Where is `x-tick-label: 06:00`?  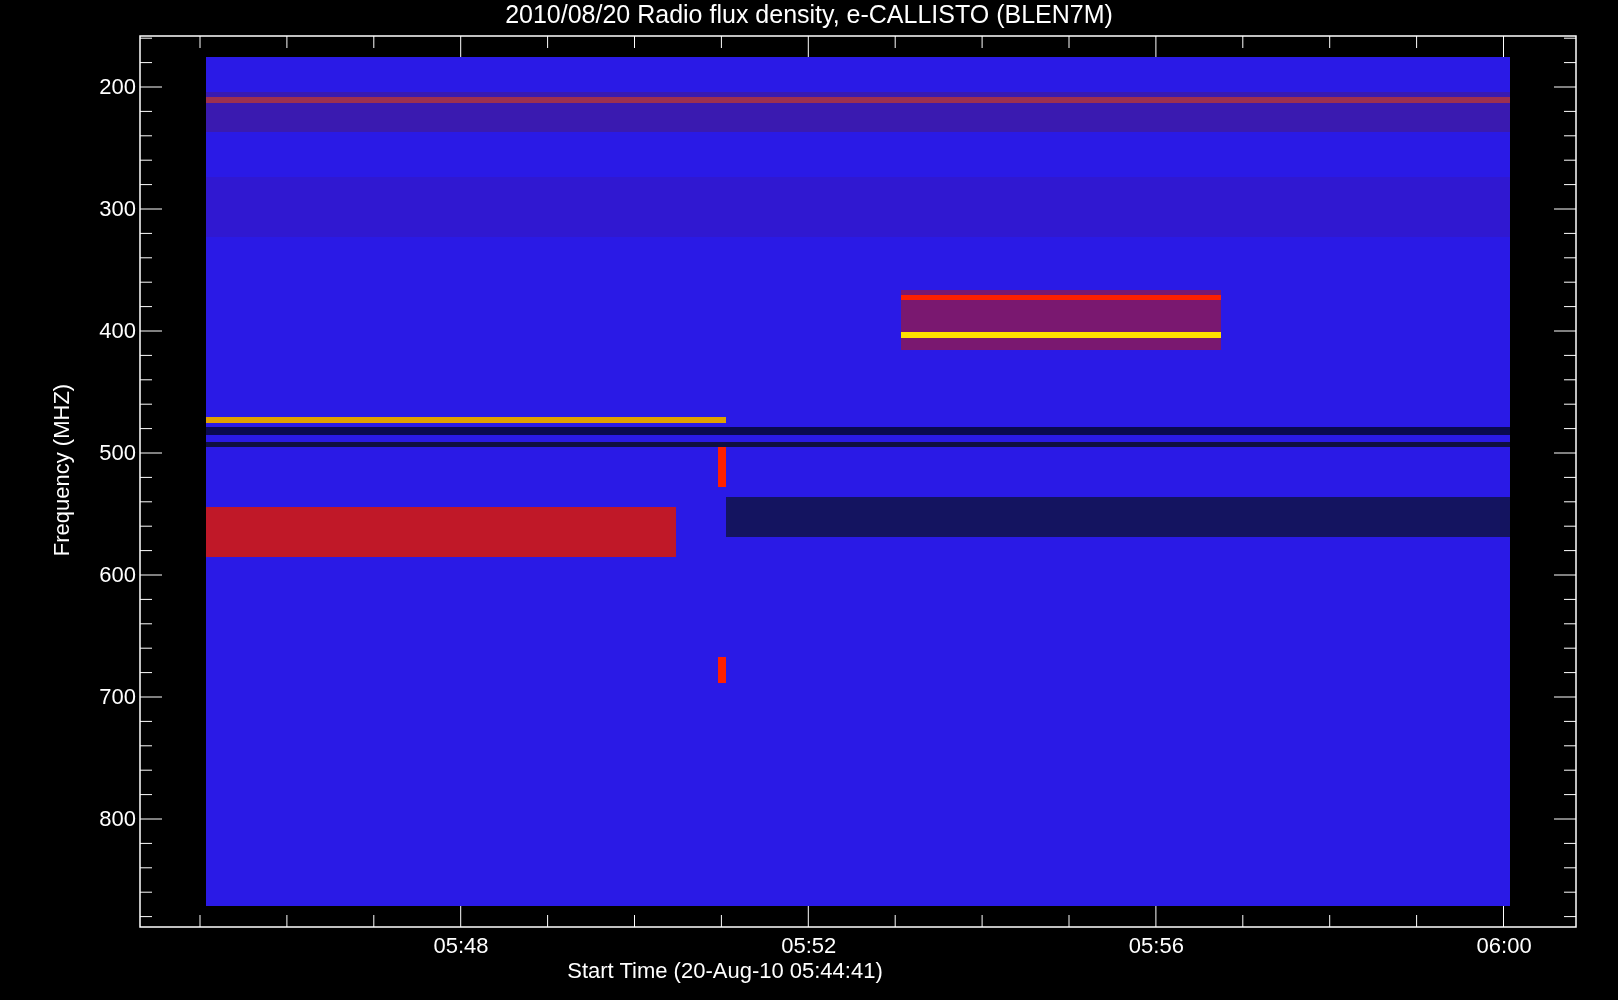 x-tick-label: 06:00 is located at coordinates (1504, 946).